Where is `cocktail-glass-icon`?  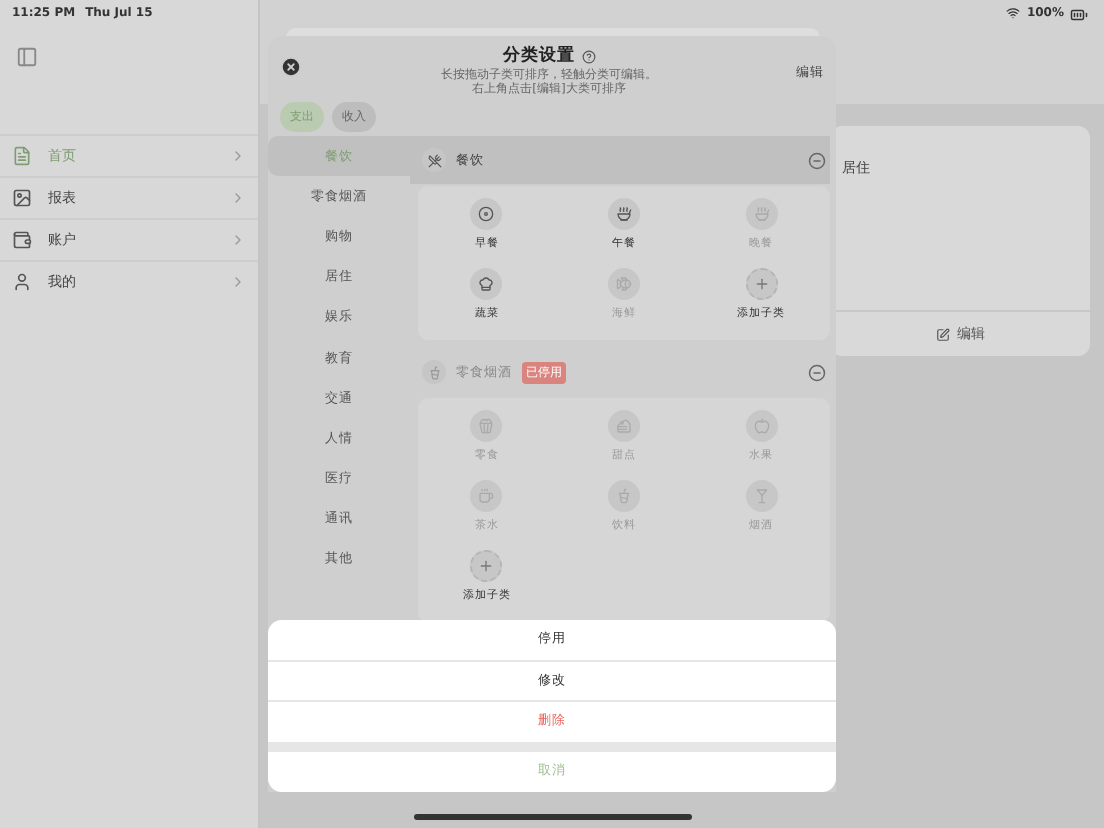 cocktail-glass-icon is located at coordinates (761, 496).